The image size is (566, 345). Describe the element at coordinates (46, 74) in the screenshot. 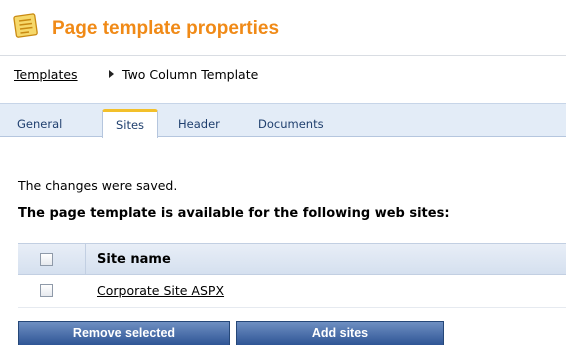

I see `breadcrumb-templates-link: Templates` at that location.